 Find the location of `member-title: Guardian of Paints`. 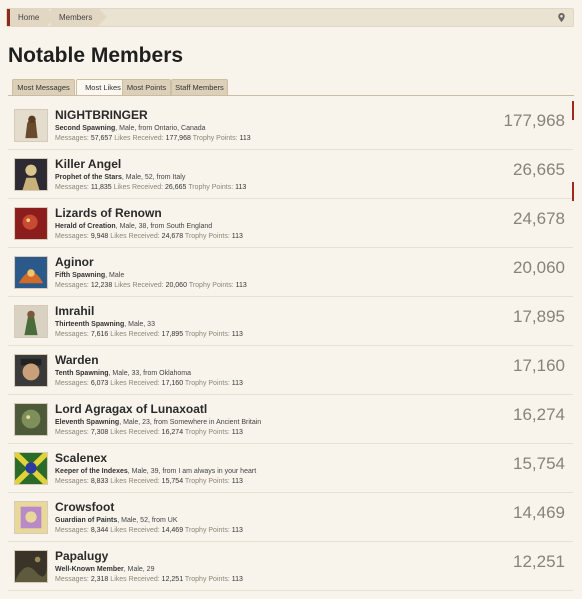

member-title: Guardian of Paints is located at coordinates (86, 520).